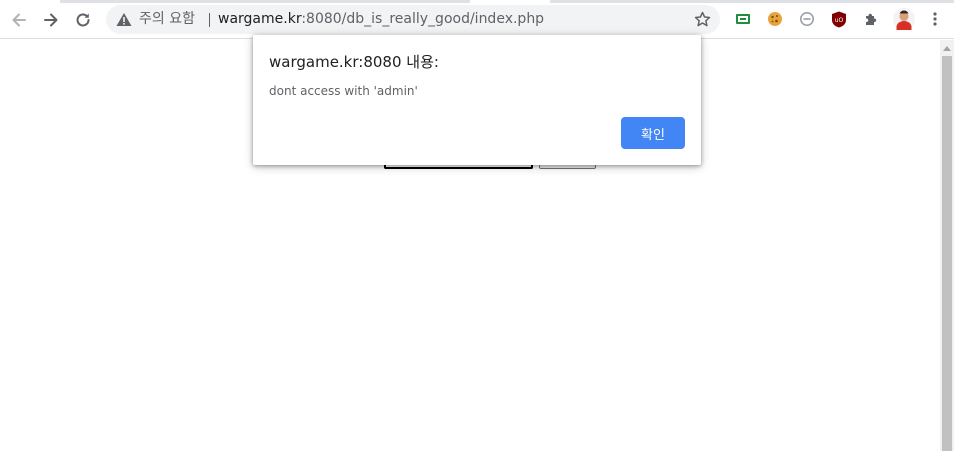 This screenshot has height=451, width=954. What do you see at coordinates (743, 19) in the screenshot?
I see `screen-capture-icon` at bounding box center [743, 19].